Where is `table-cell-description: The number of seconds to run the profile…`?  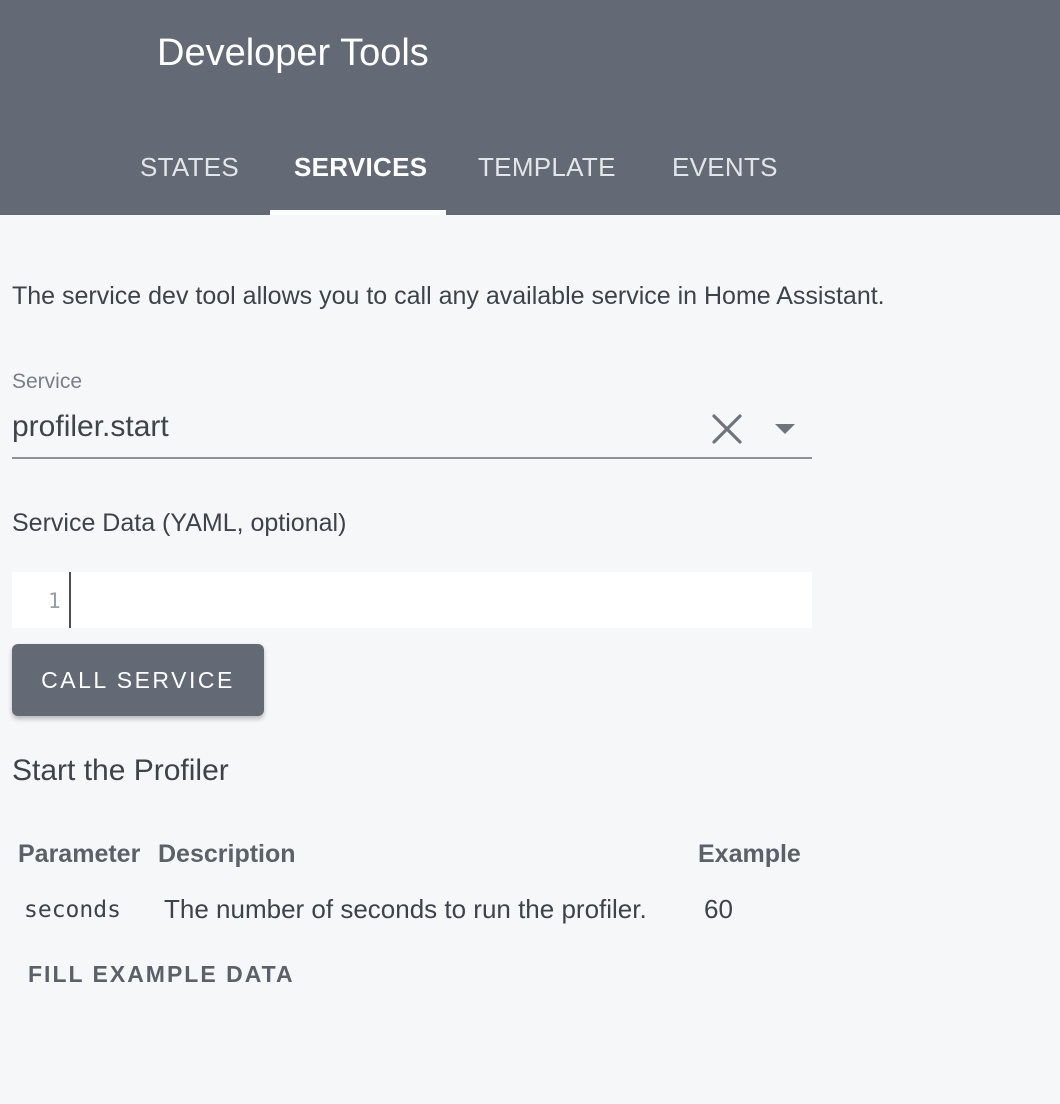 table-cell-description: The number of seconds to run the profile… is located at coordinates (405, 909).